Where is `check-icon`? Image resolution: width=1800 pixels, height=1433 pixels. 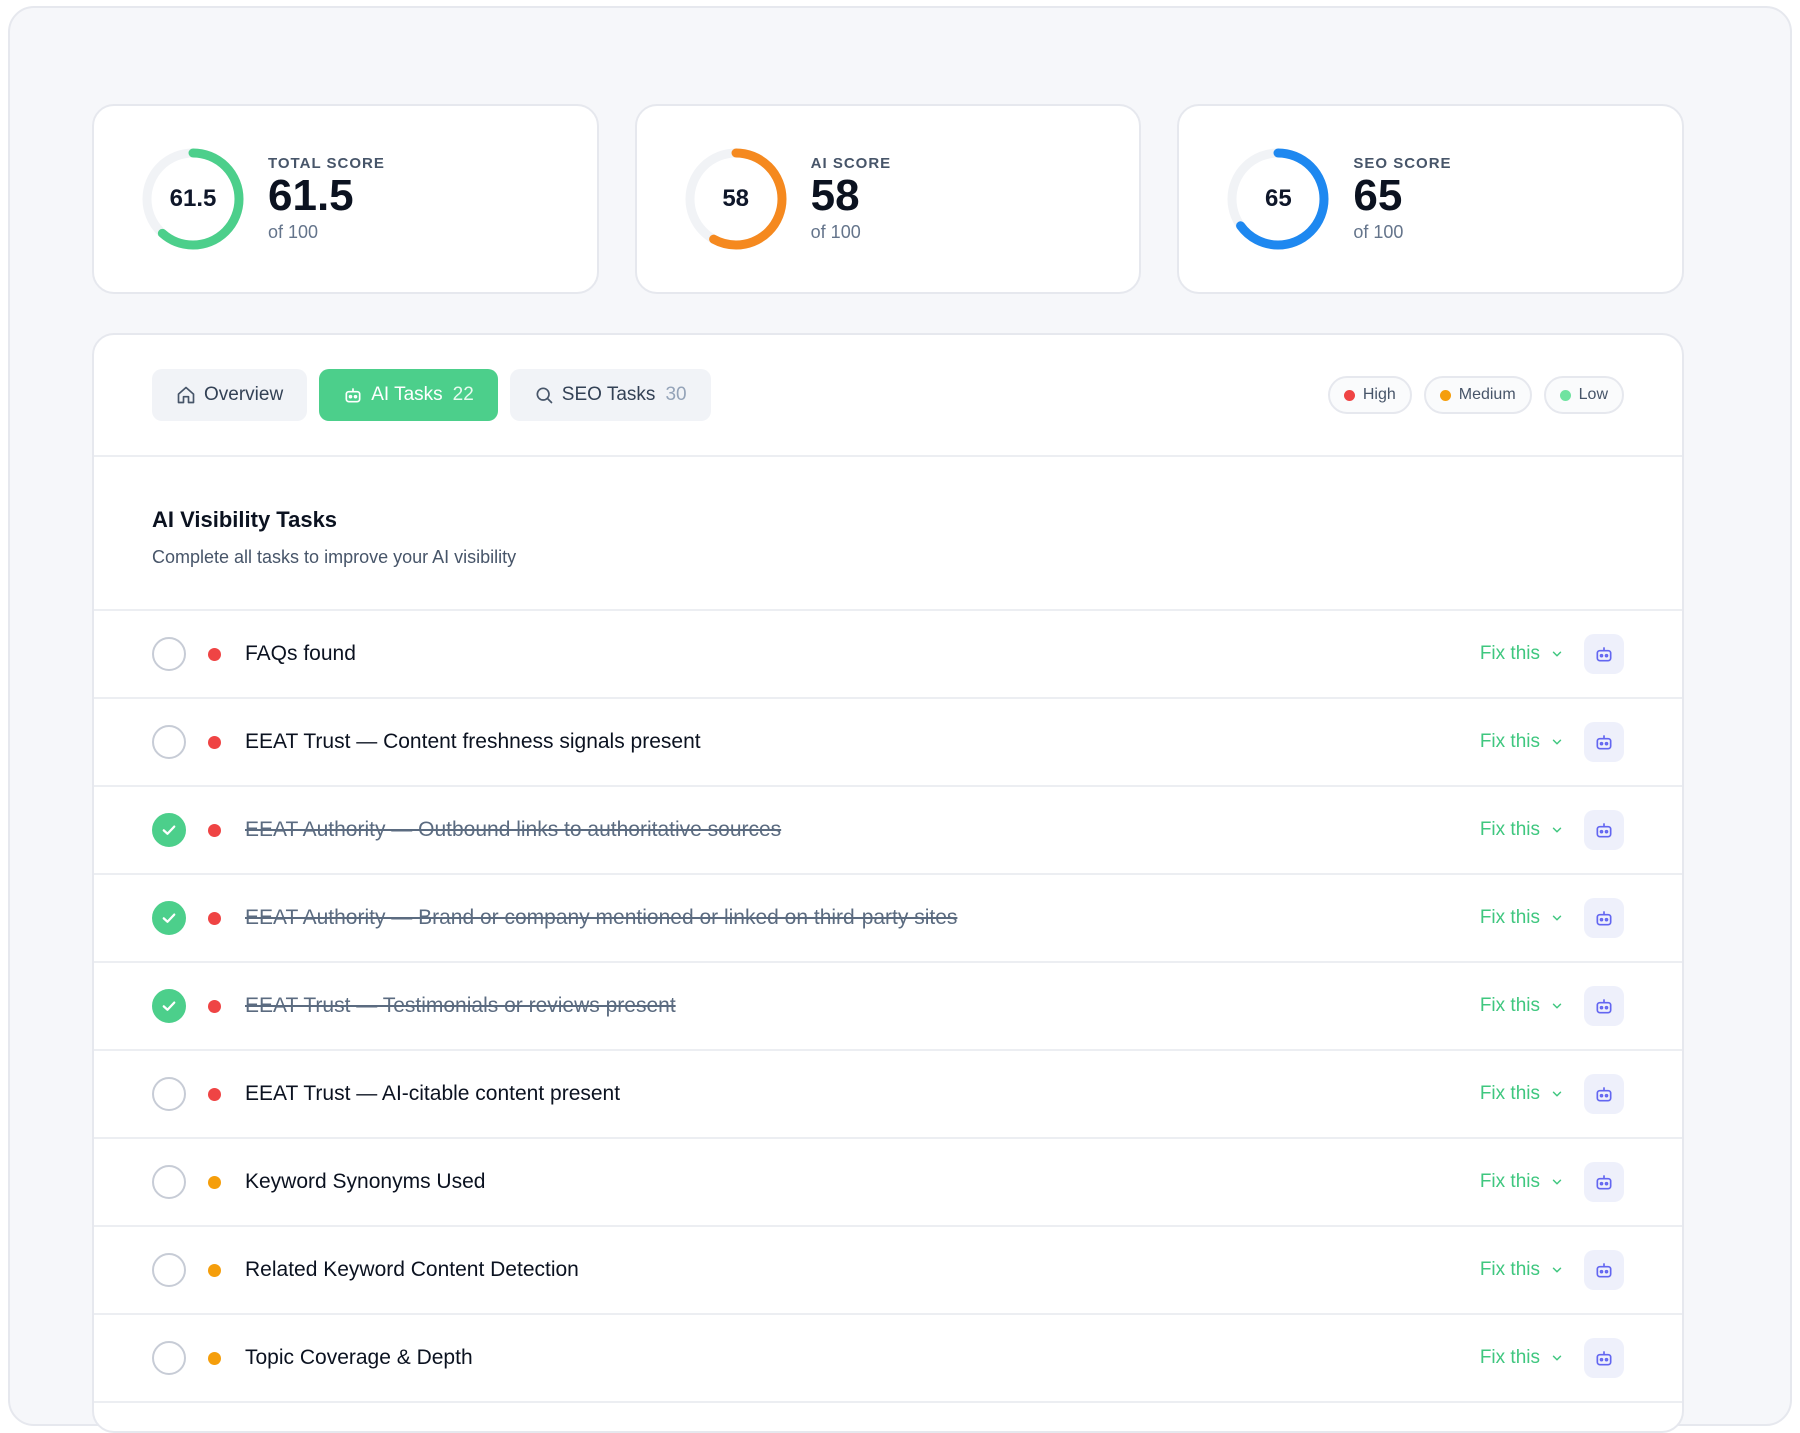
check-icon is located at coordinates (169, 1006).